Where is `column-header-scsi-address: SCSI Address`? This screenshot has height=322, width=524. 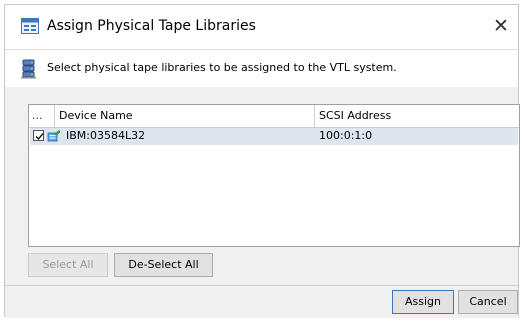
column-header-scsi-address: SCSI Address is located at coordinates (416, 116).